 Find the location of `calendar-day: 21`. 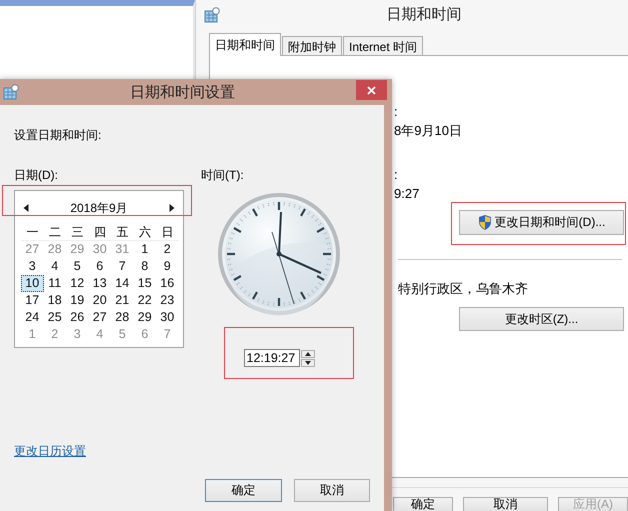

calendar-day: 21 is located at coordinates (122, 300).